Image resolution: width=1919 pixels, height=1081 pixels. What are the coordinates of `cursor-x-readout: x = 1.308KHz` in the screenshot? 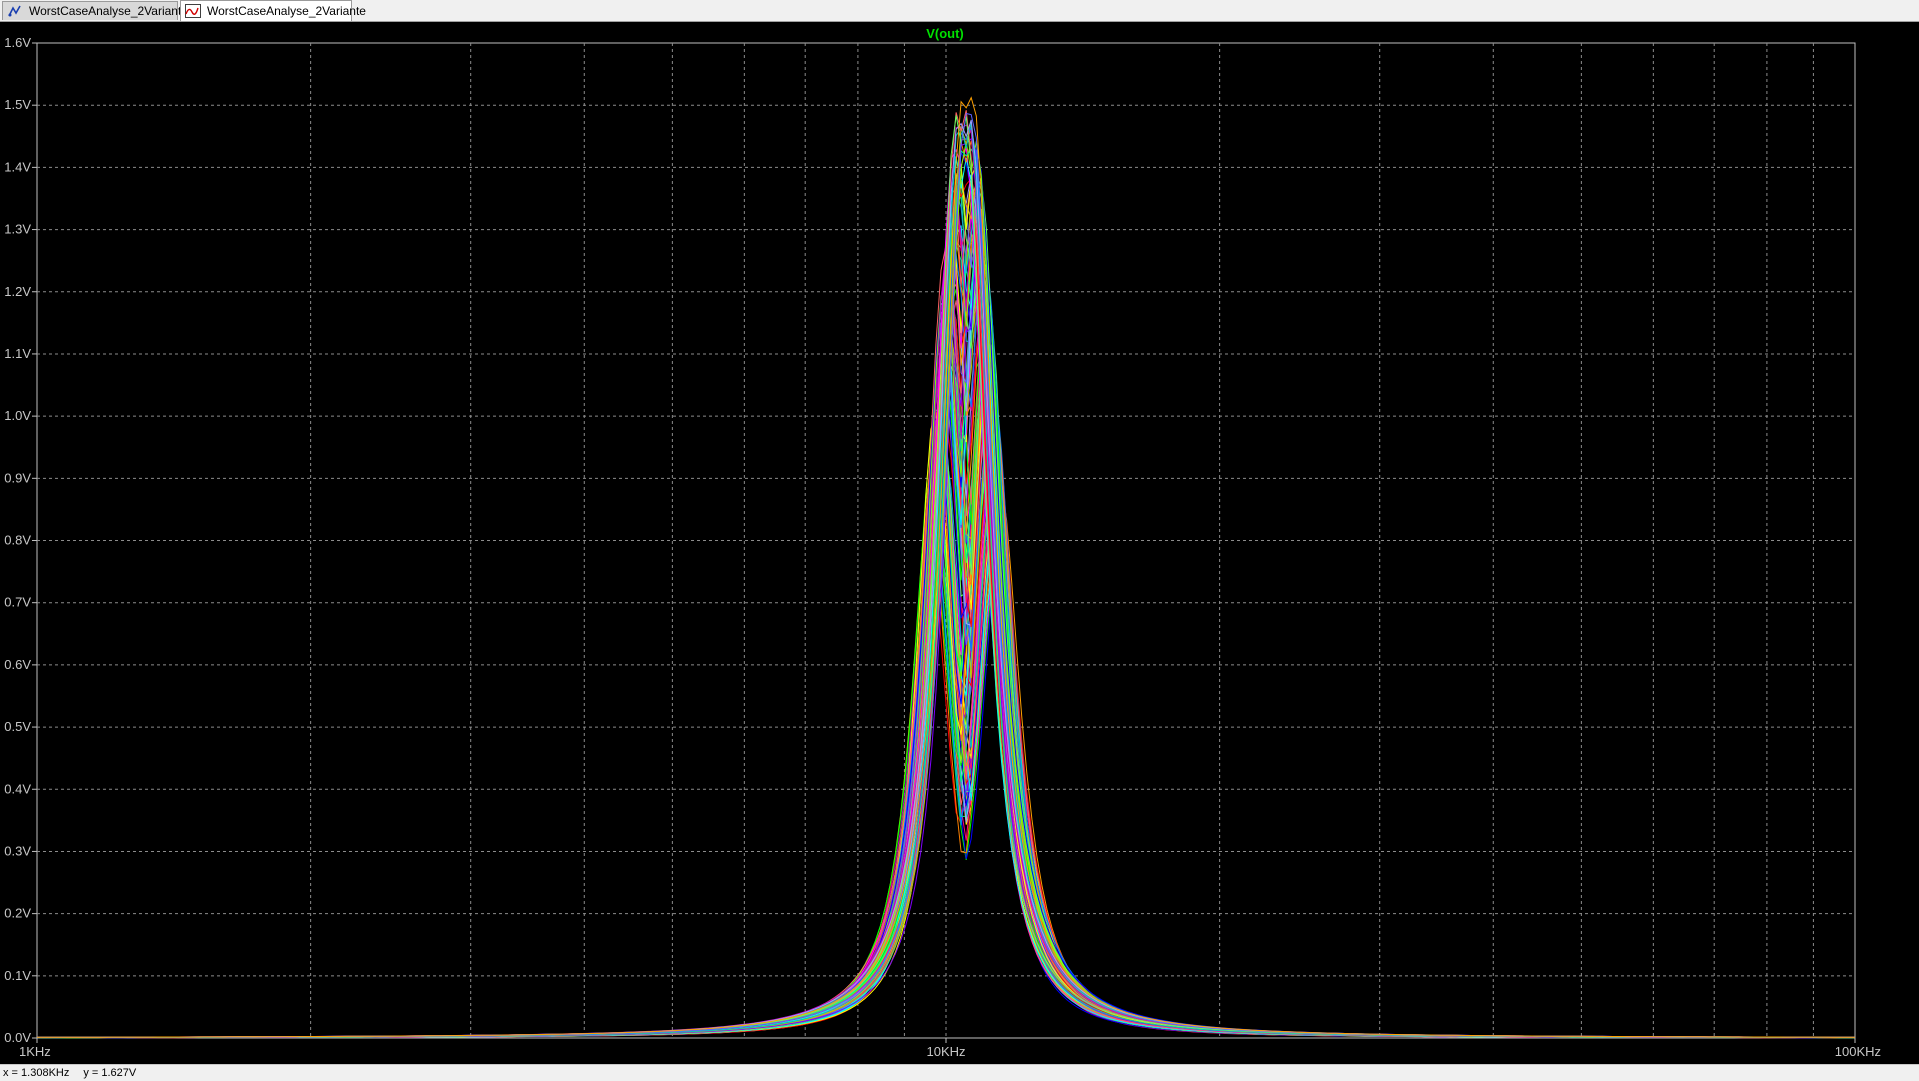 It's located at (36, 1073).